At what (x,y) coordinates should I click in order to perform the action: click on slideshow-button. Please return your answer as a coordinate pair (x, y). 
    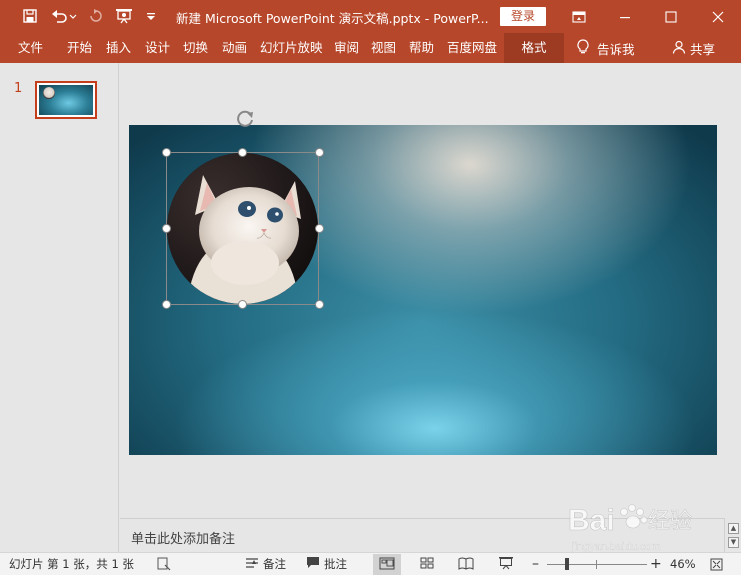
    Looking at the image, I should click on (506, 564).